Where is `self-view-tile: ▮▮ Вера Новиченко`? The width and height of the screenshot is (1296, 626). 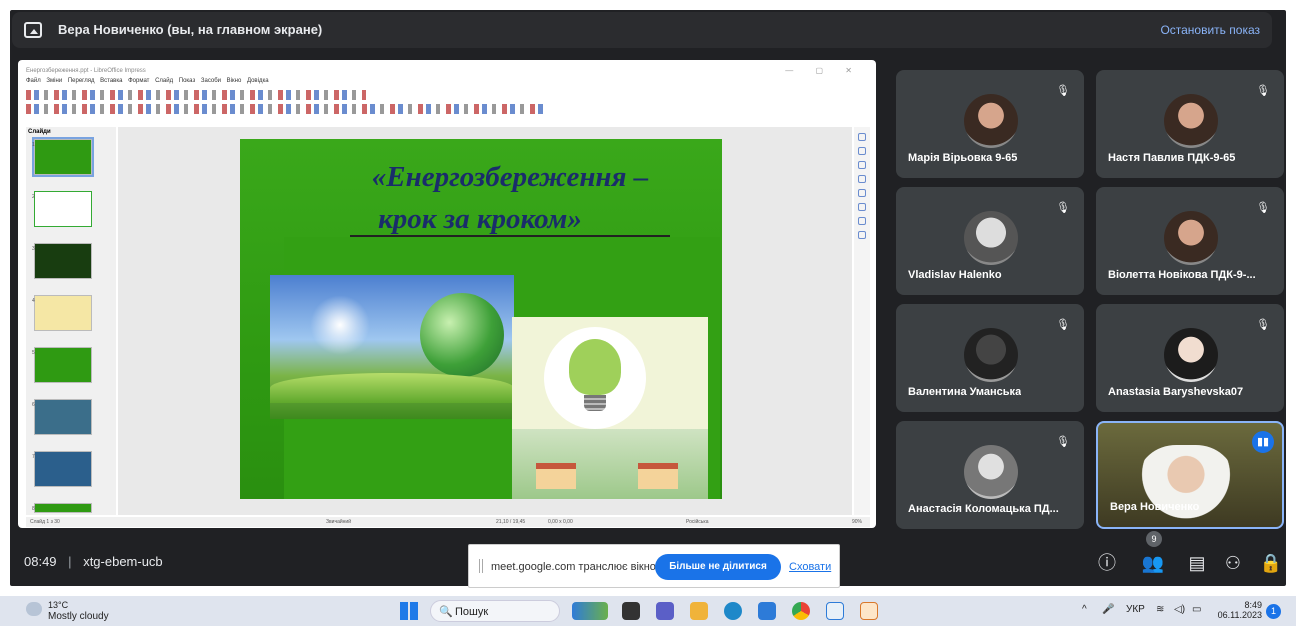
self-view-tile: ▮▮ Вера Новиченко is located at coordinates (1190, 475).